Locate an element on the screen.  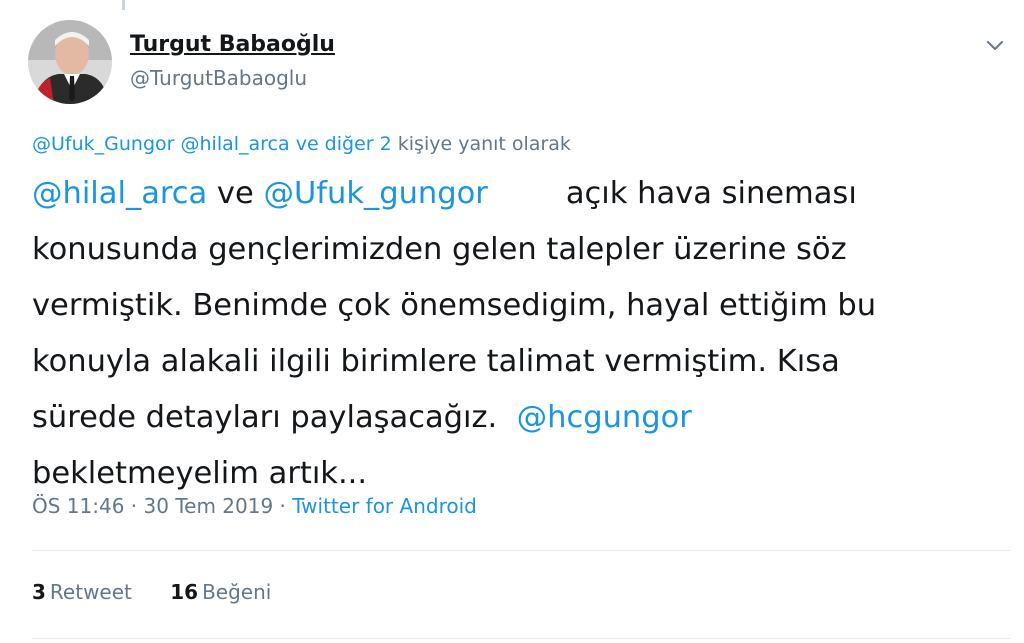
retweet-stat: 3 Retweet is located at coordinates (82, 592).